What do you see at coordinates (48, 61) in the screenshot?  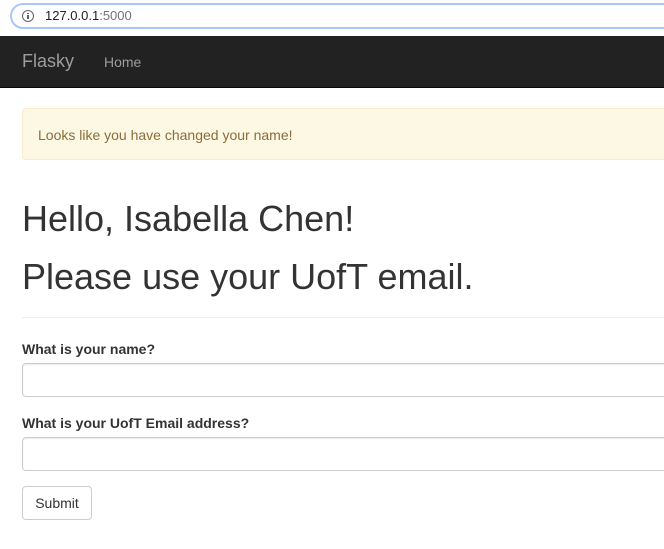 I see `navbar-brand: Flasky` at bounding box center [48, 61].